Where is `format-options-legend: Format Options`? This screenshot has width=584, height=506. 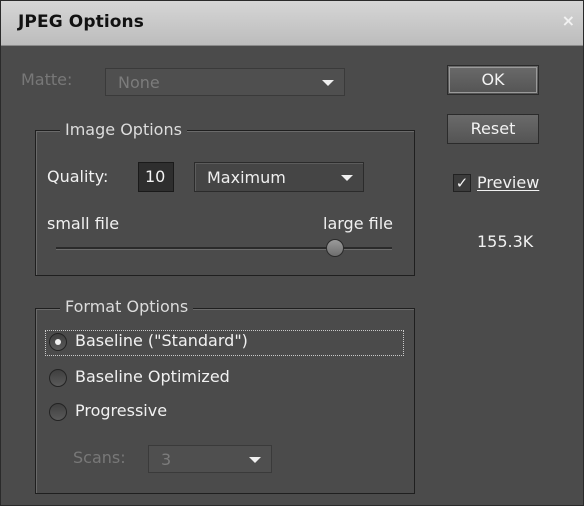 format-options-legend: Format Options is located at coordinates (127, 306).